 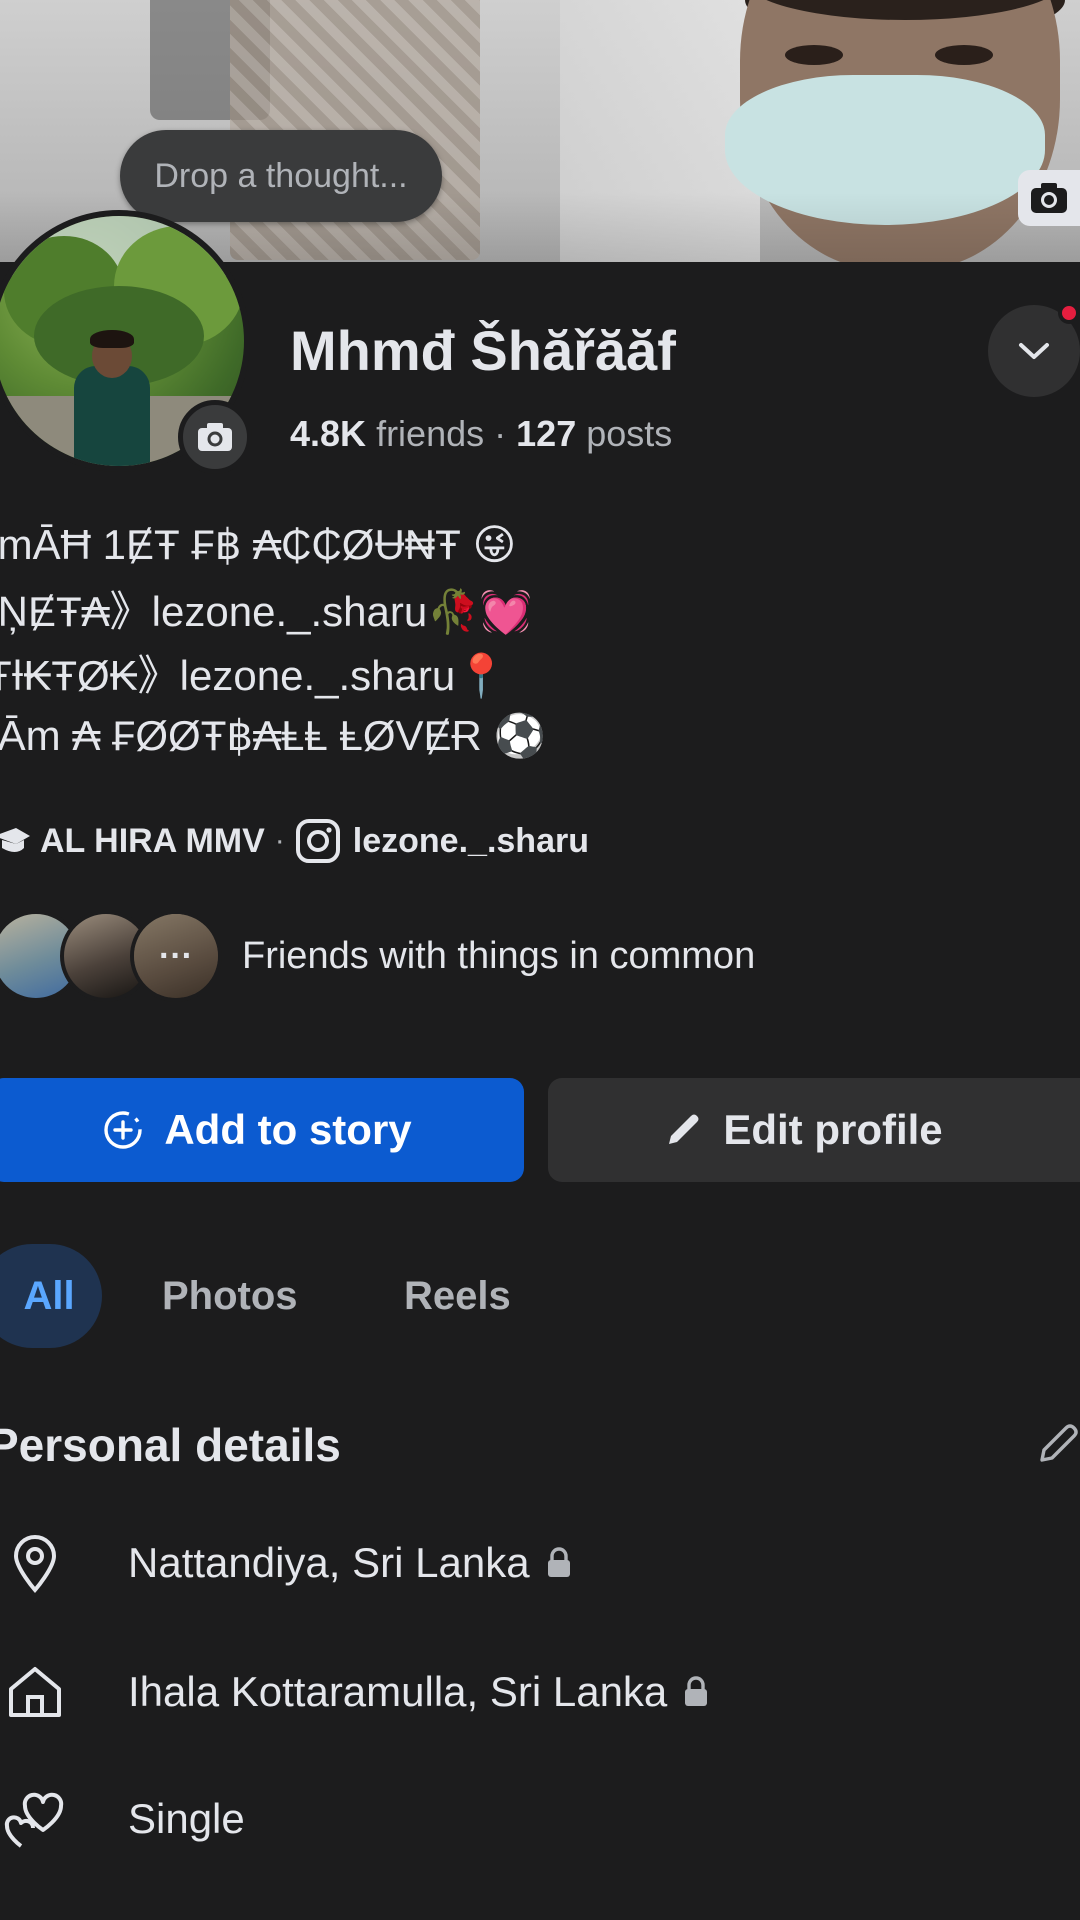 What do you see at coordinates (540, 1296) in the screenshot?
I see `profile-tabs: All Photos Reels` at bounding box center [540, 1296].